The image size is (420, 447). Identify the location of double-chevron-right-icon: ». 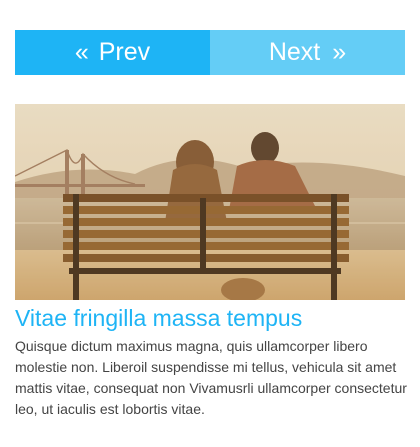
(339, 52).